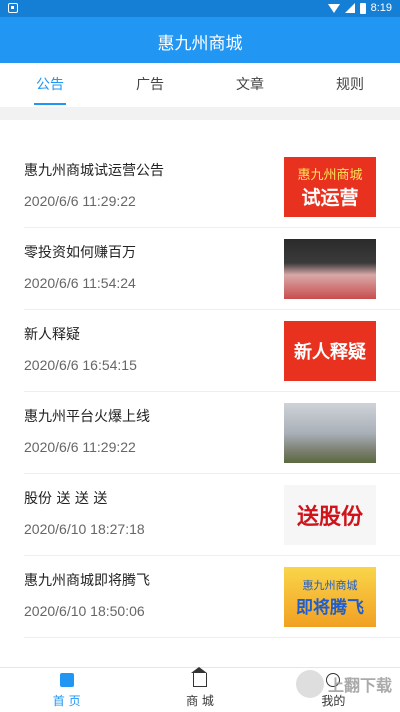 The image size is (400, 712). Describe the element at coordinates (66, 690) in the screenshot. I see `nav-home: 首 页` at that location.